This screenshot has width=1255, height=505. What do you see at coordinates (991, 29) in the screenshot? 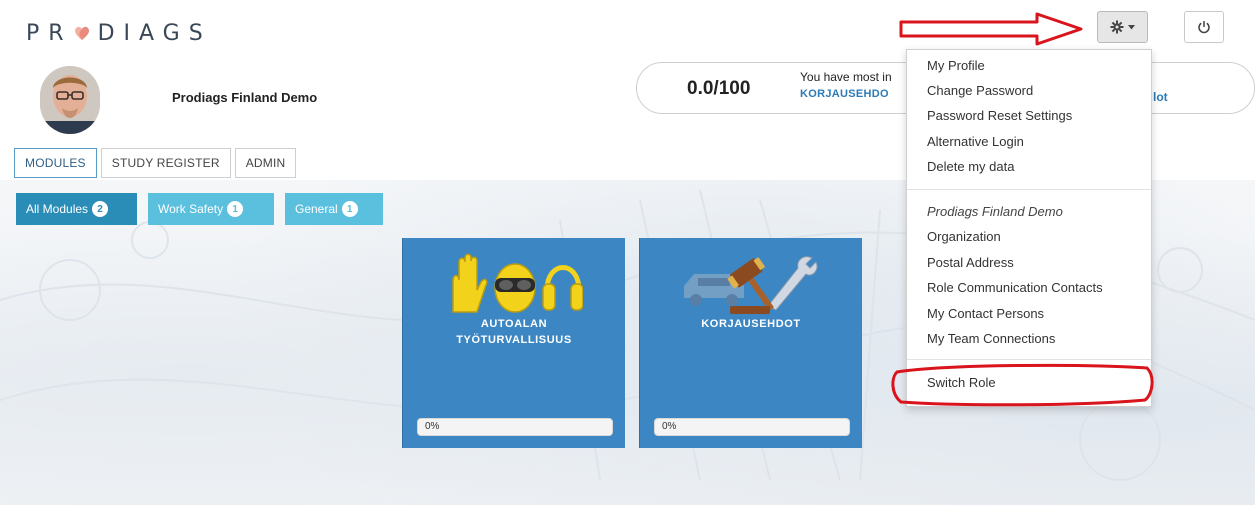
I see `annotation-arrow-icon` at bounding box center [991, 29].